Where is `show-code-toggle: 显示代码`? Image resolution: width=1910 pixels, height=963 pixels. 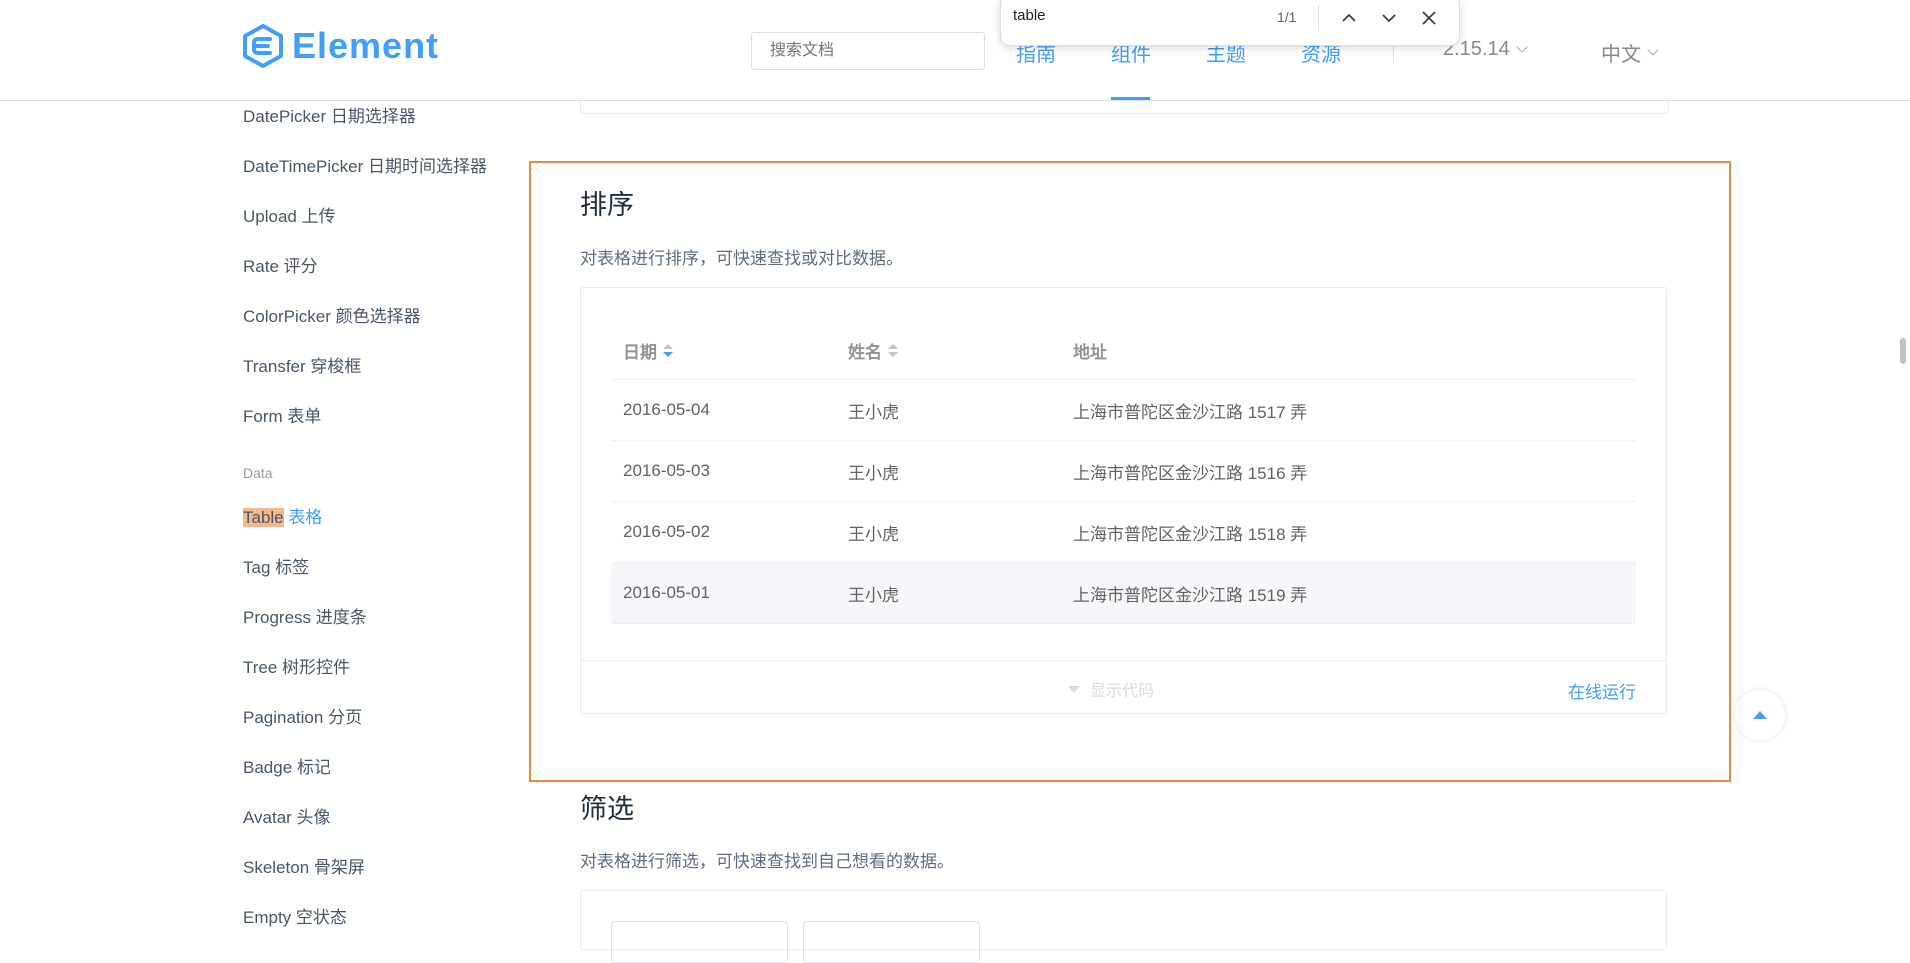 show-code-toggle: 显示代码 is located at coordinates (1111, 689).